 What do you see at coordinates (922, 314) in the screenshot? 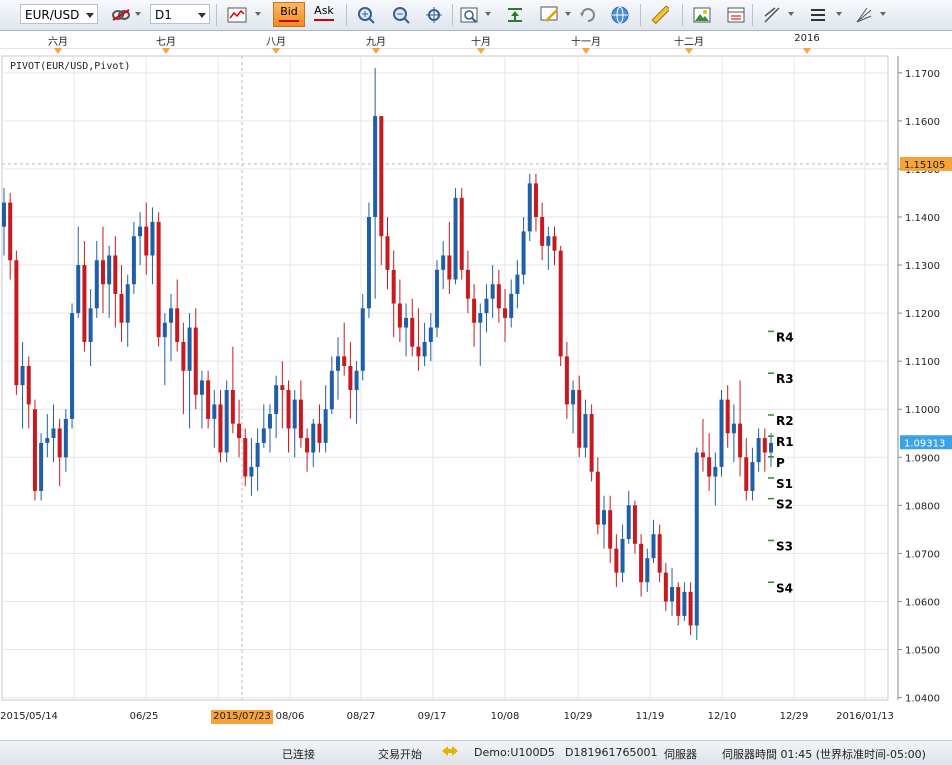
I see `price-label: 1.1200` at bounding box center [922, 314].